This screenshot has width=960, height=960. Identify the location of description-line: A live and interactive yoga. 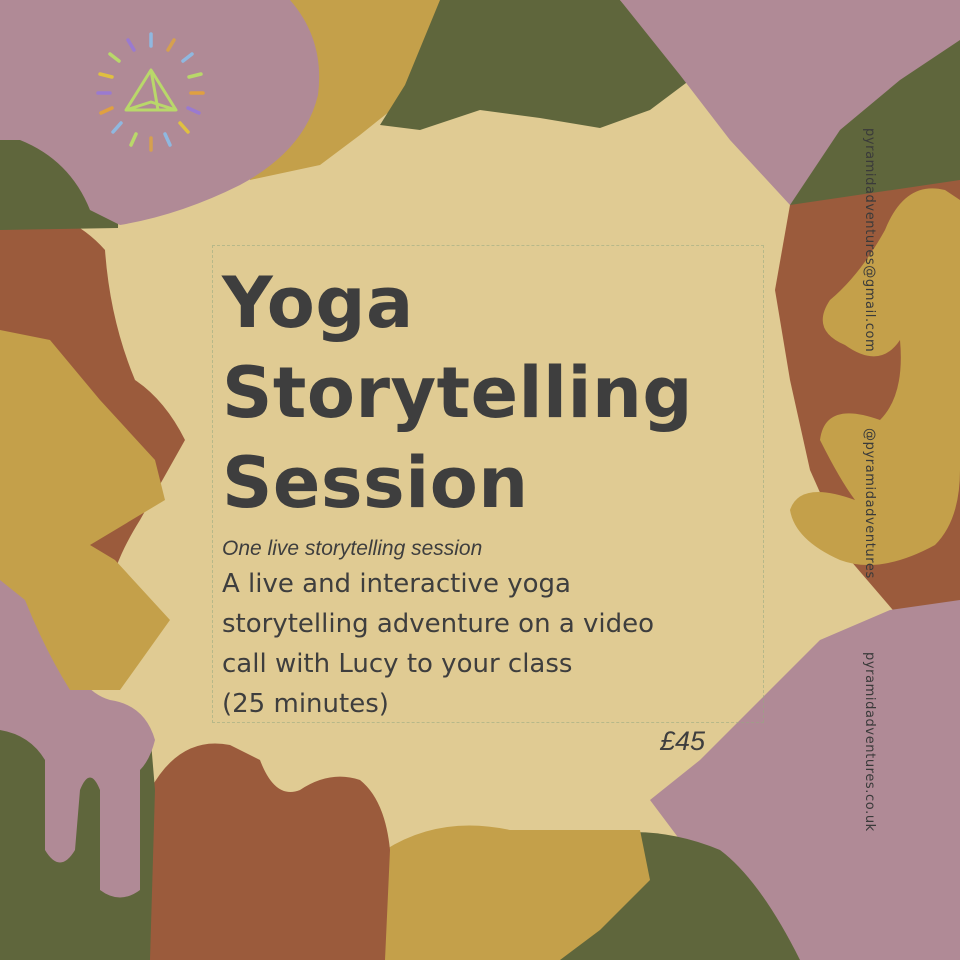
(396, 584).